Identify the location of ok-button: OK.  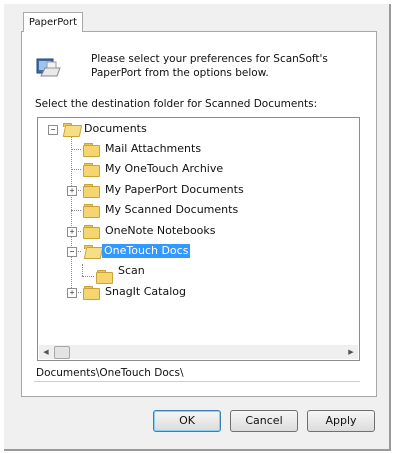
(187, 421).